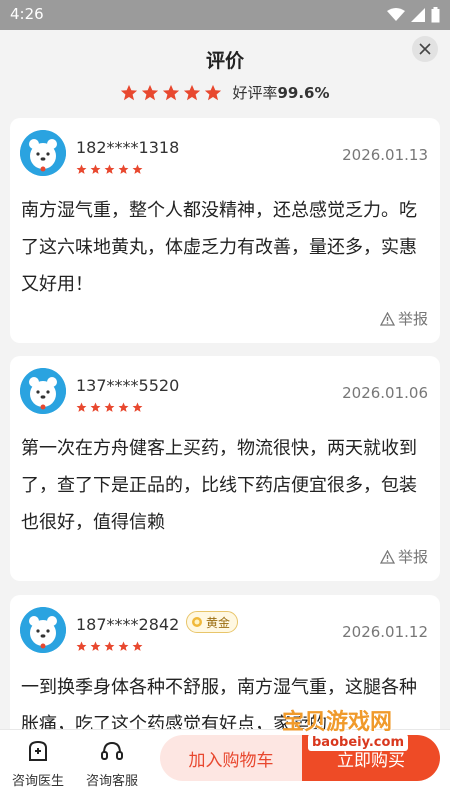 Image resolution: width=450 pixels, height=801 pixels. Describe the element at coordinates (435, 15) in the screenshot. I see `battery-icon` at that location.